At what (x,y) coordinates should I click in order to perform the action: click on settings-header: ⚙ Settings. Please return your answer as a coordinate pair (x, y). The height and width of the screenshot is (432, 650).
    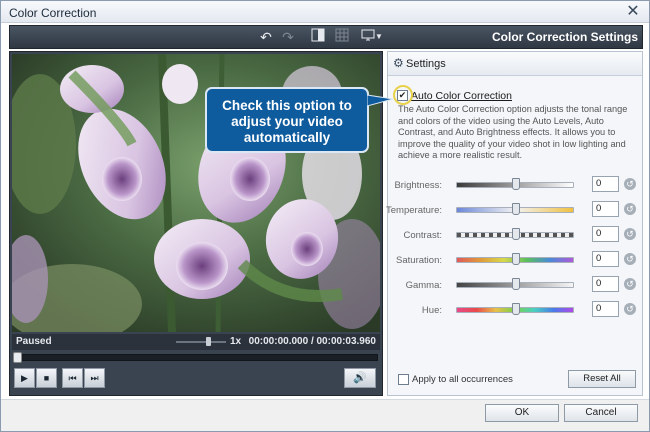
    Looking at the image, I should click on (515, 64).